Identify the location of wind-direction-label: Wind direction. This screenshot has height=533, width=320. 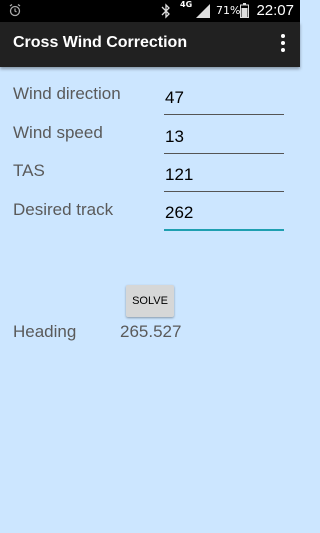
(67, 93).